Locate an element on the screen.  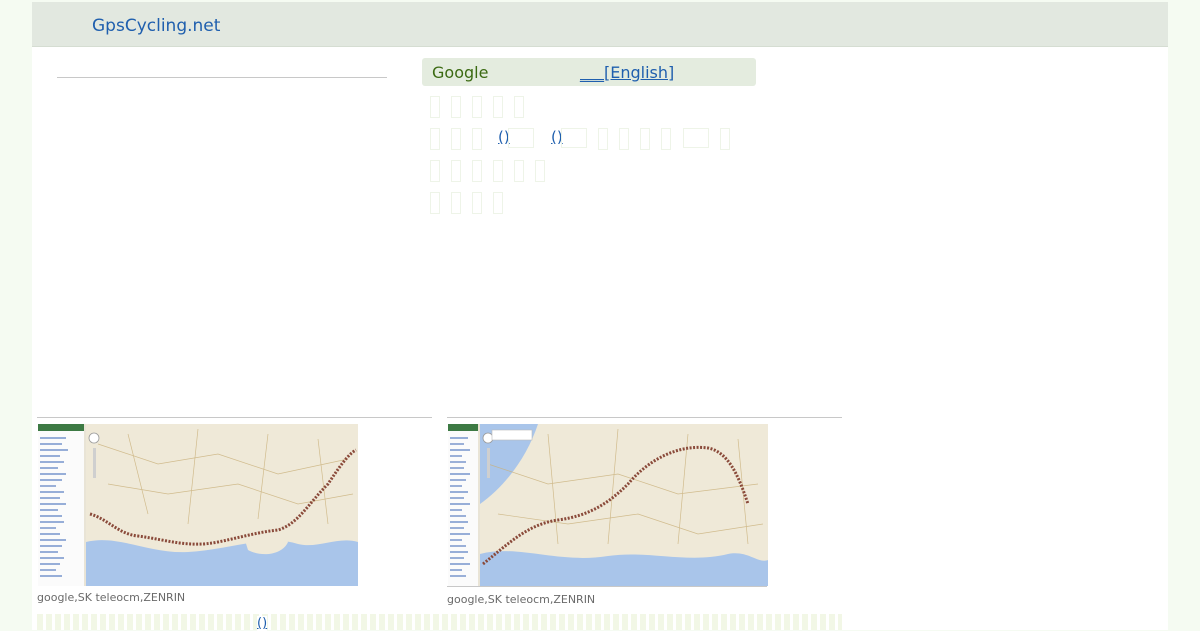
language-bar: Google ___[English] is located at coordinates (589, 72).